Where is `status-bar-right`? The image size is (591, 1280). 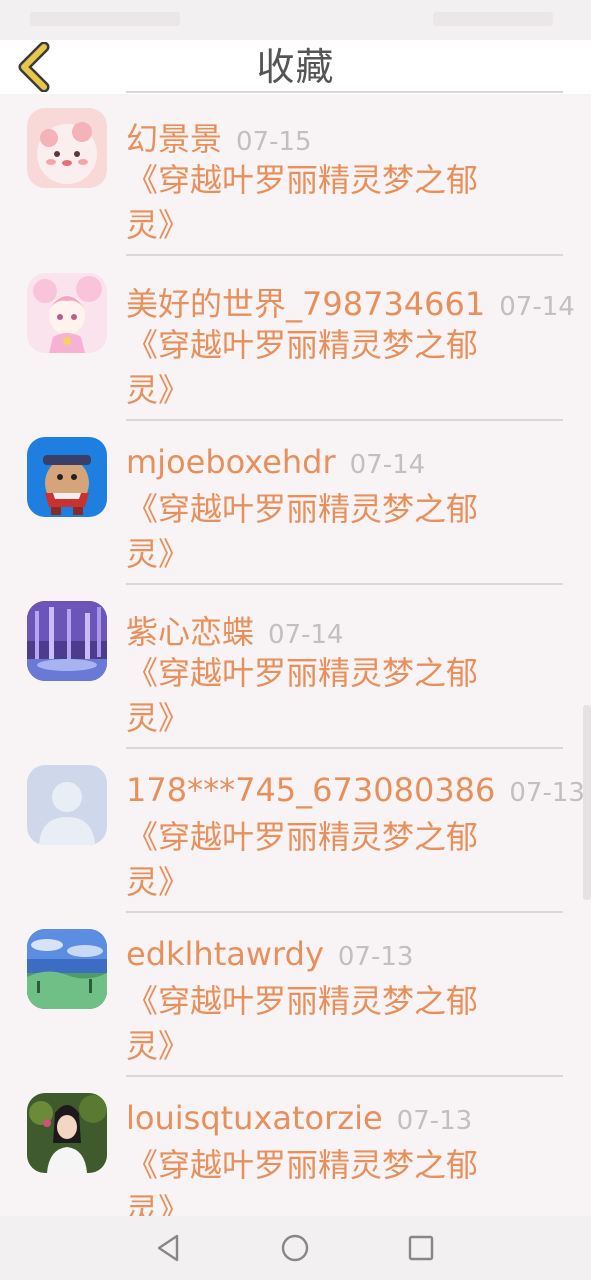
status-bar-right is located at coordinates (493, 19).